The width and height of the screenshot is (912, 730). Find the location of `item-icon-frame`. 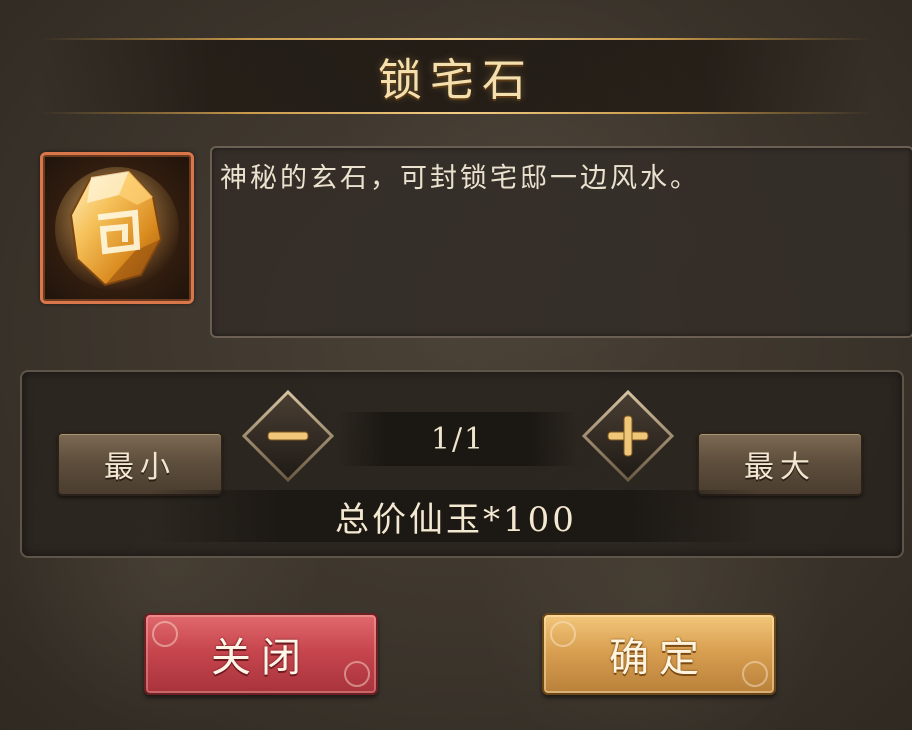

item-icon-frame is located at coordinates (117, 228).